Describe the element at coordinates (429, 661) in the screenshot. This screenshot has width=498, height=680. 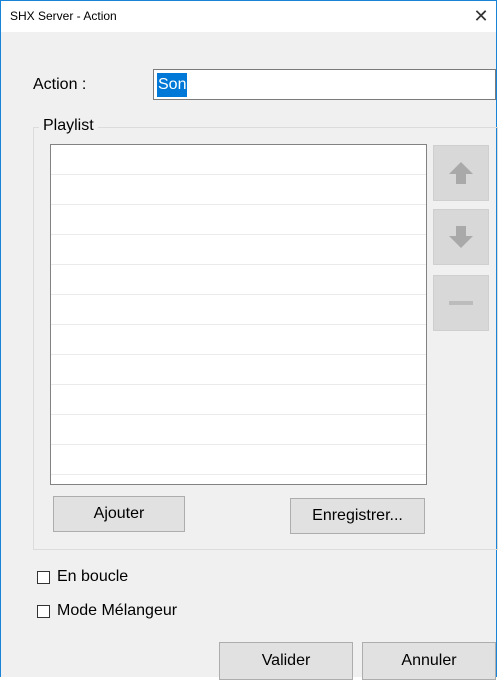
I see `cancel-button: Annuler` at that location.